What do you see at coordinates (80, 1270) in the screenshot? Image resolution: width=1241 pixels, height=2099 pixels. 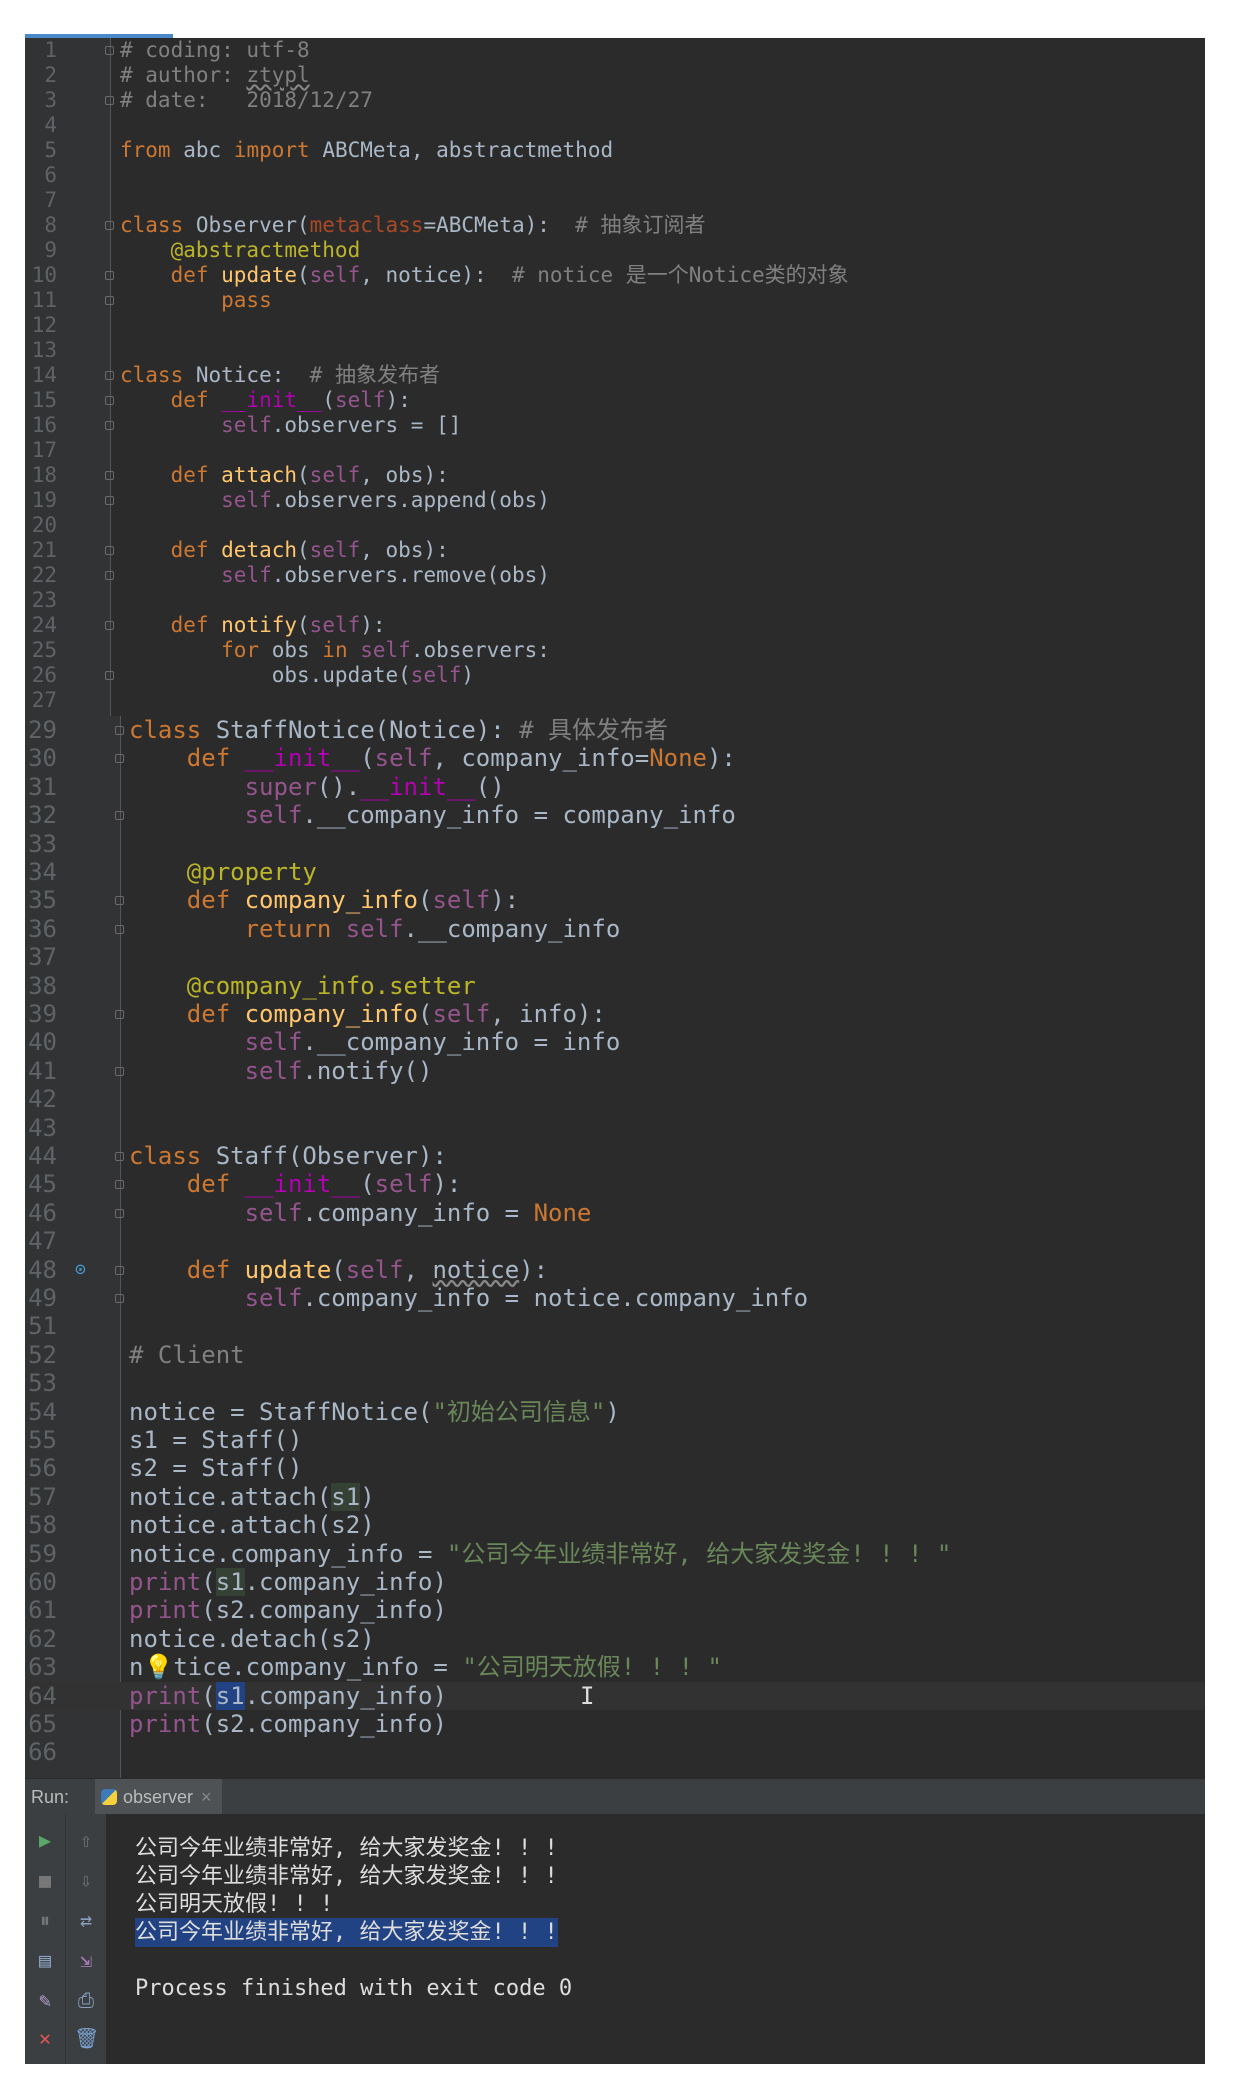 I see `override-marker-icon: ⊙` at bounding box center [80, 1270].